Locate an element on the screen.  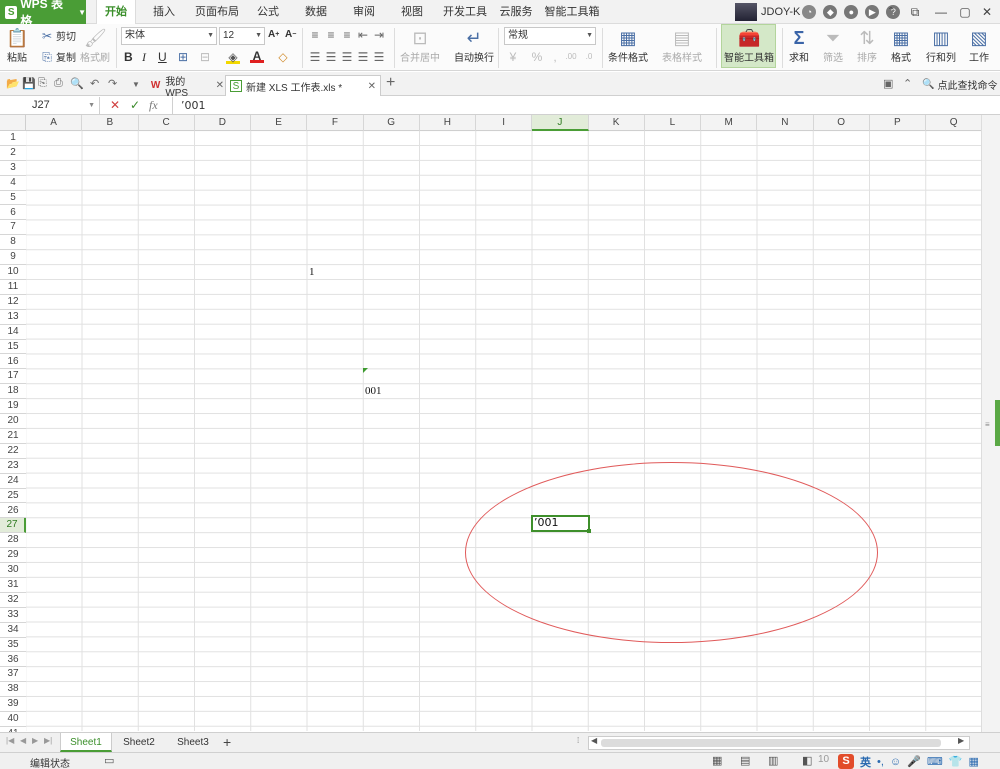
rows-cols-button: ▥ 行和列 is located at coordinates (941, 45).